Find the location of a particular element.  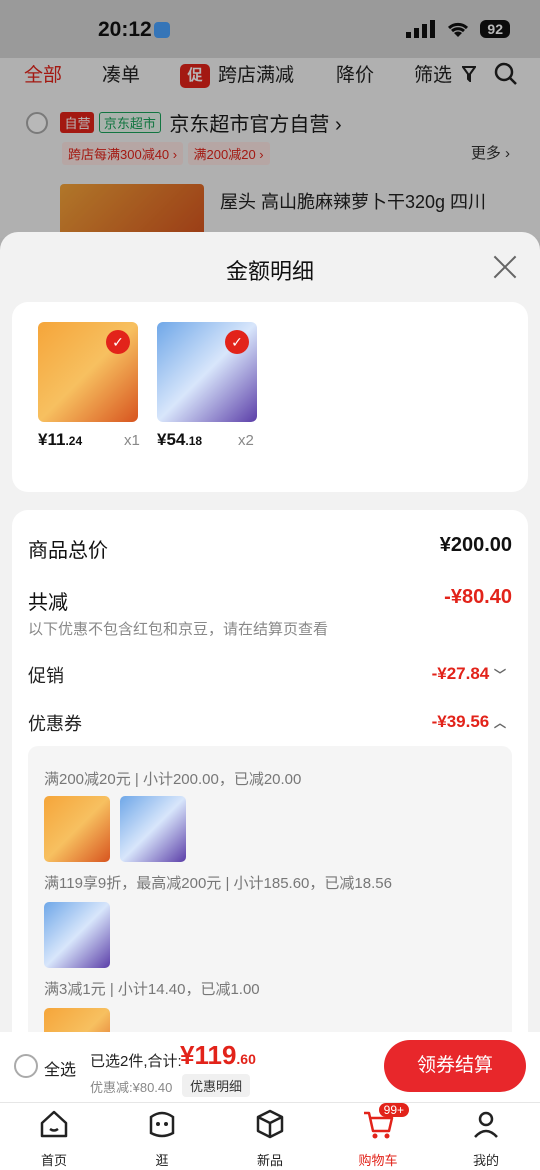

tabbar-label: 首页 is located at coordinates (53, 1160).